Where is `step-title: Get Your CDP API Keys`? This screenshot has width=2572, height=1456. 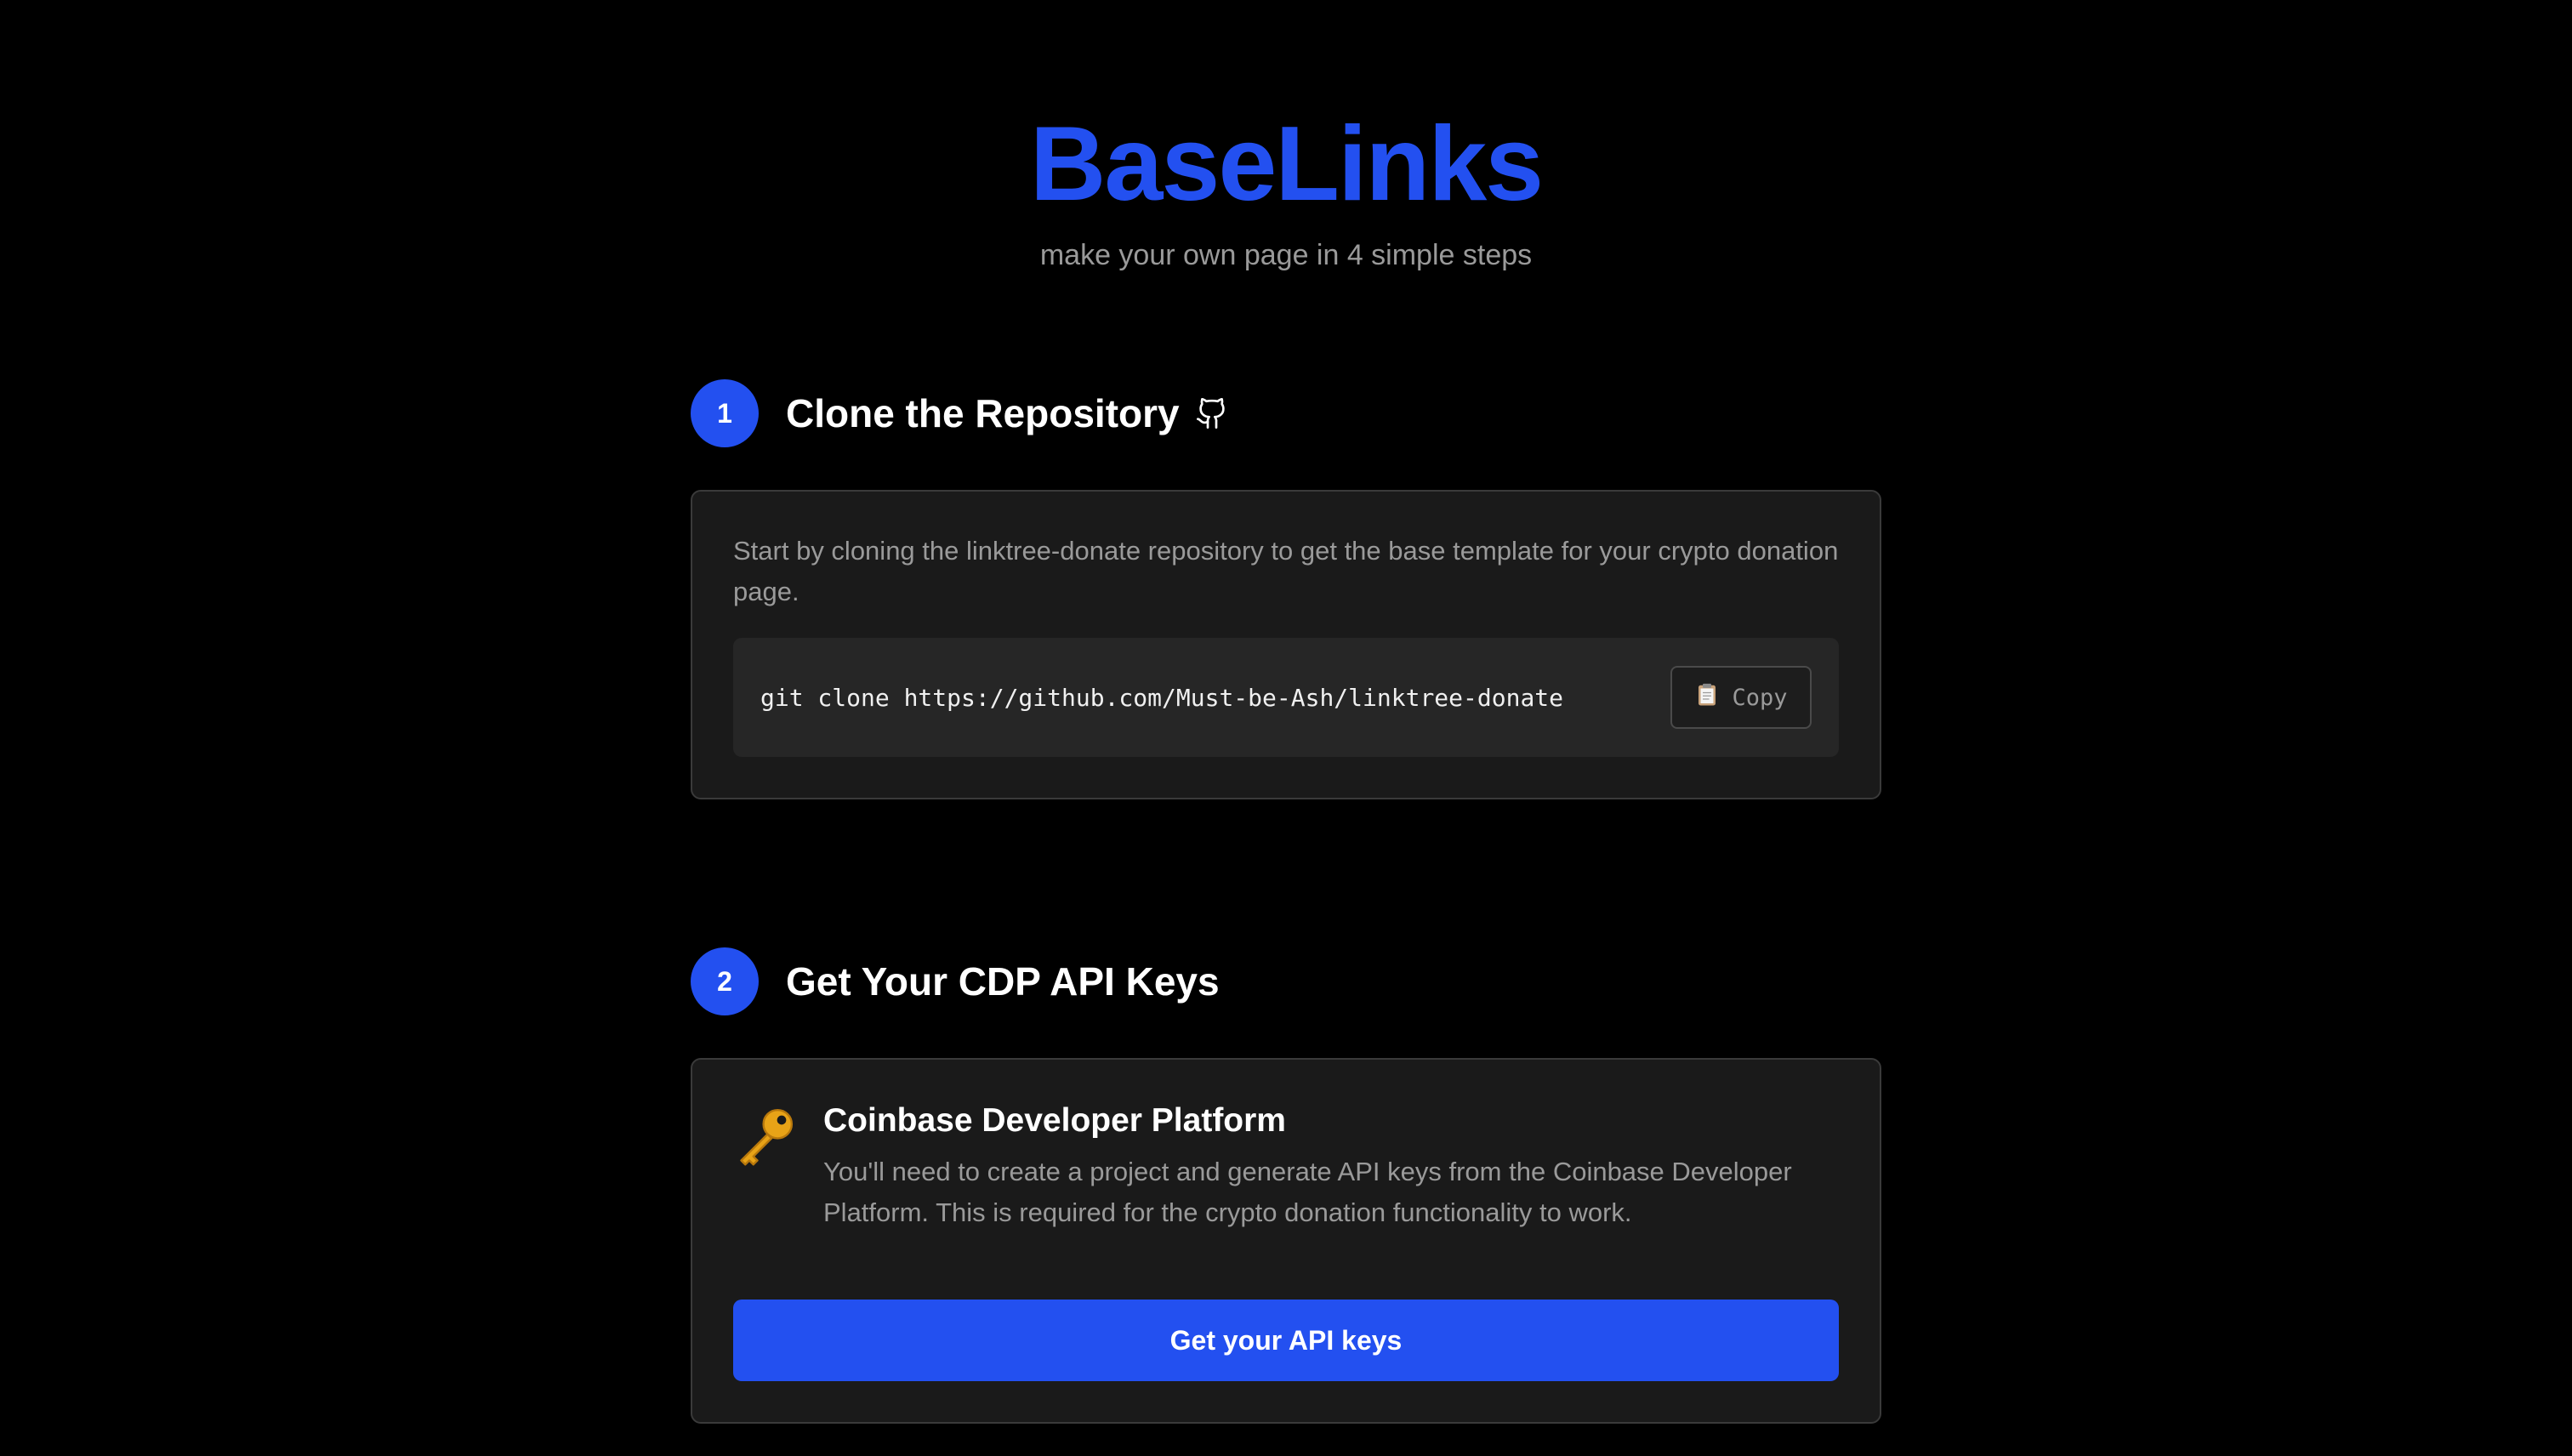 step-title: Get Your CDP API Keys is located at coordinates (1003, 982).